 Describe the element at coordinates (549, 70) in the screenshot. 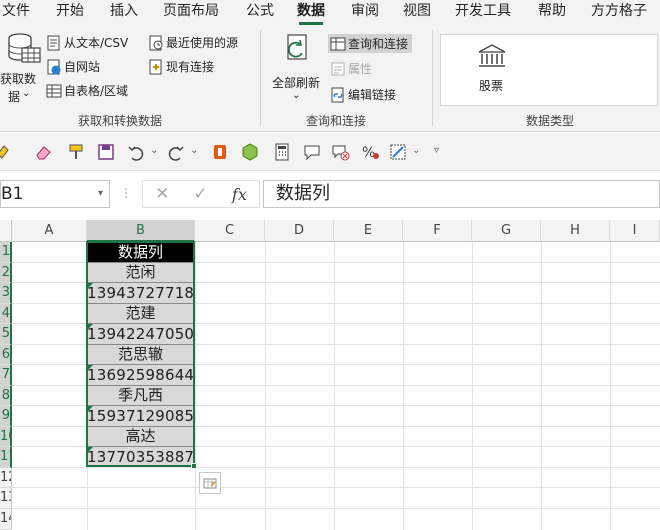

I see `data-types-gallery: 股票` at that location.